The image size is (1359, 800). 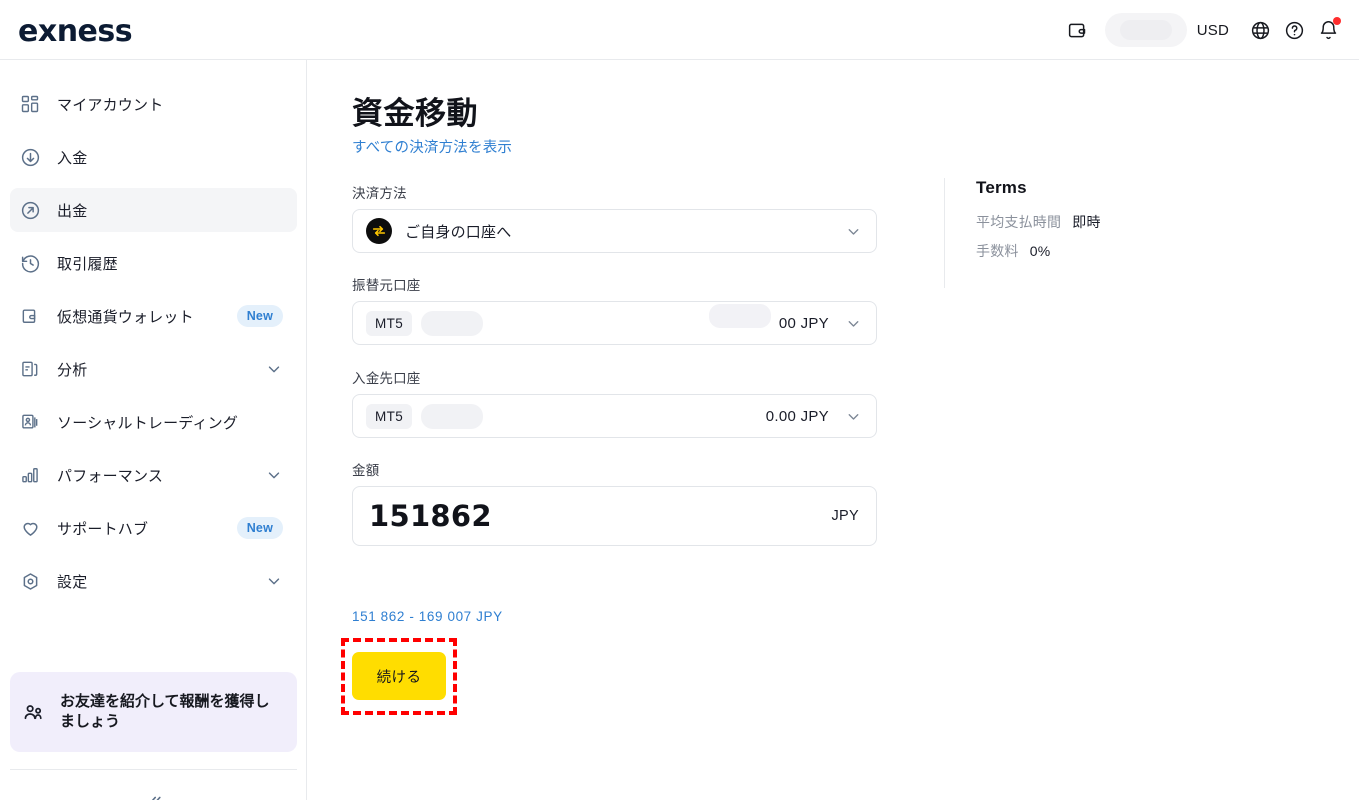 I want to click on sidebar-item-my-account: マイアカウント, so click(x=153, y=104).